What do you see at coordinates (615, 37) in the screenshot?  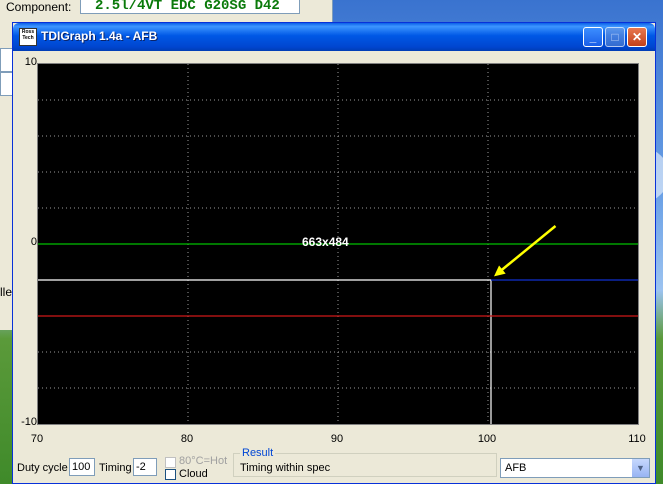 I see `maximize-button: □` at bounding box center [615, 37].